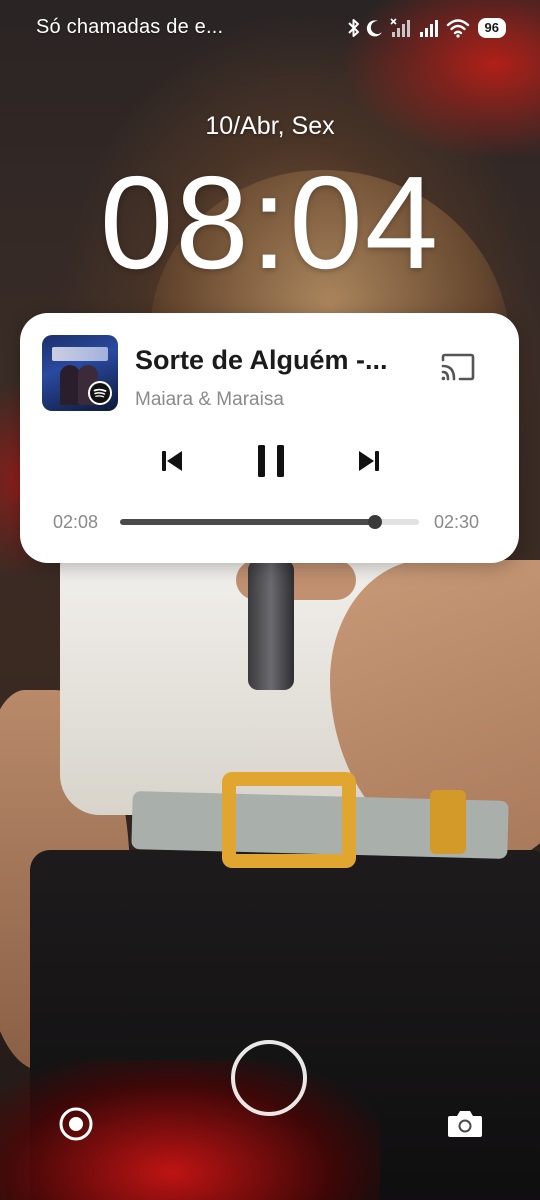 The width and height of the screenshot is (540, 1200). I want to click on camera-icon, so click(465, 1126).